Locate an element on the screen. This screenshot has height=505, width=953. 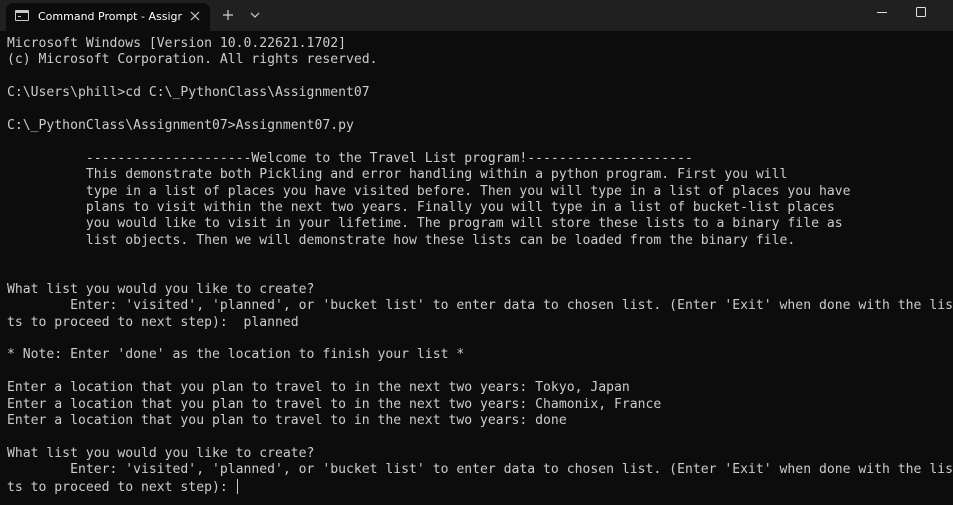
terminal-icon is located at coordinates (22, 15).